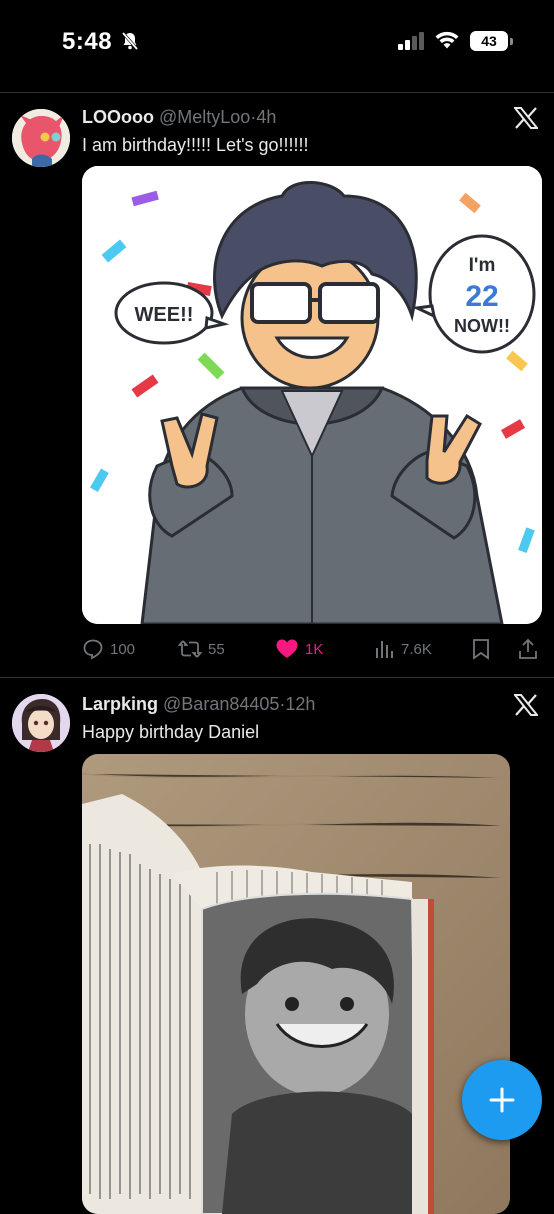 The width and height of the screenshot is (554, 1214). I want to click on display-name: Larpking, so click(120, 704).